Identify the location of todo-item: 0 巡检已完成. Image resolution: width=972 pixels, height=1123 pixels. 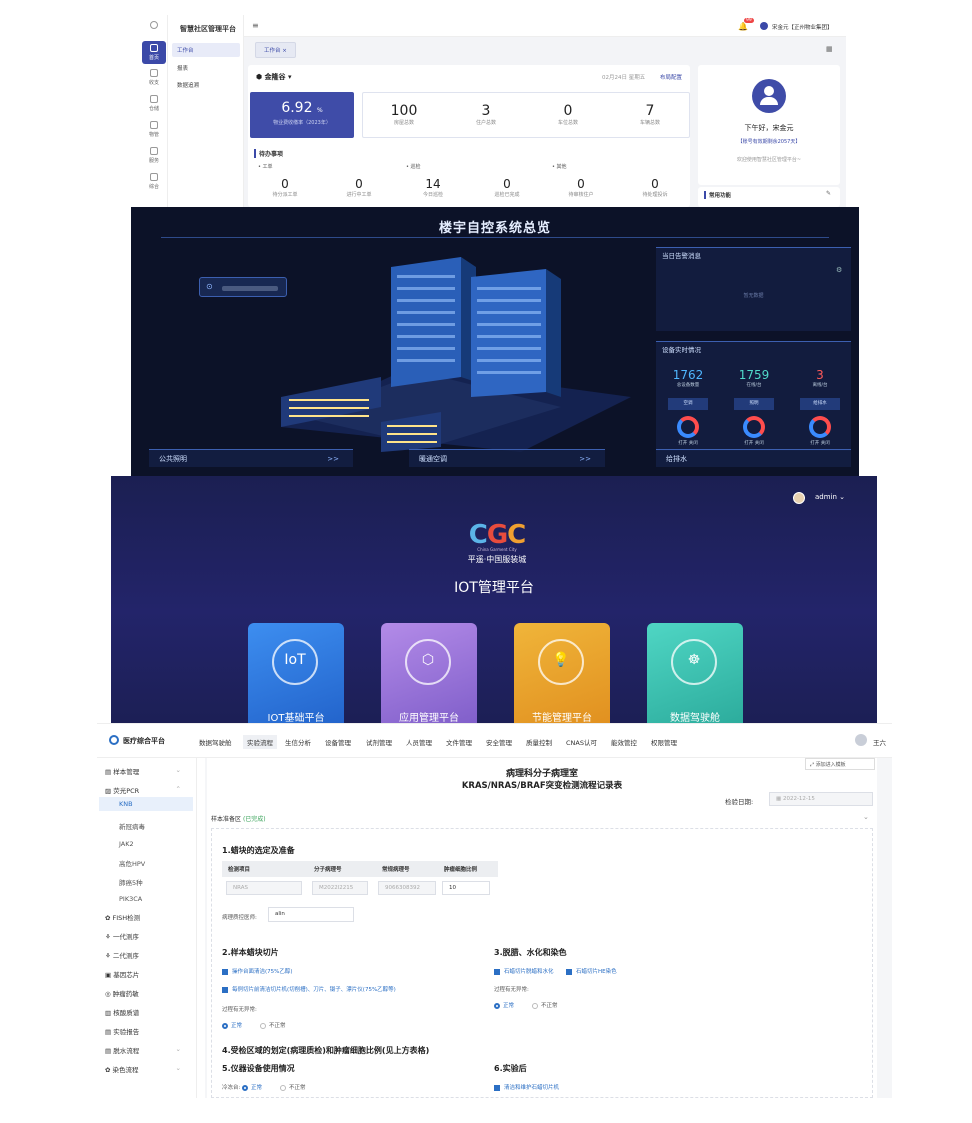
(507, 187).